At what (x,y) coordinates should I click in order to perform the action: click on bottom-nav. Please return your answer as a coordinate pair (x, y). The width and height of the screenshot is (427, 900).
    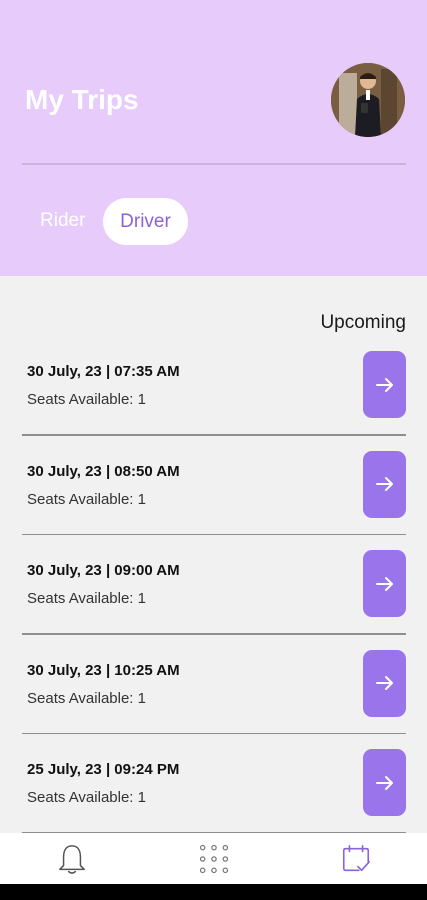
    Looking at the image, I should click on (213, 858).